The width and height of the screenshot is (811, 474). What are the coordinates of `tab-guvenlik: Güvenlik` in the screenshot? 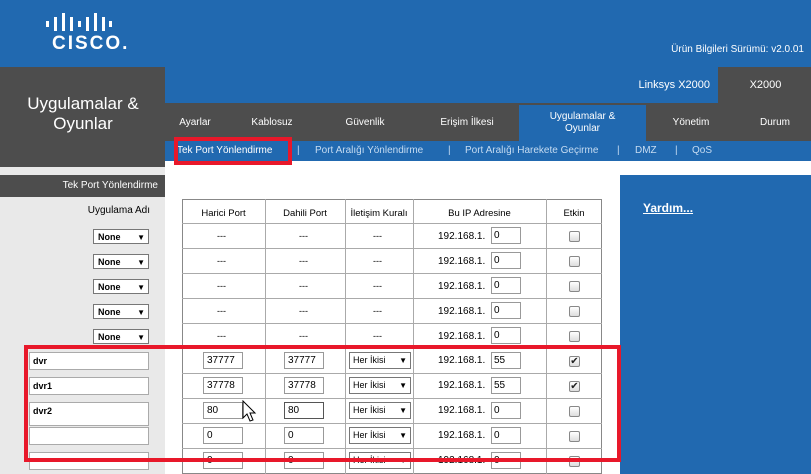 It's located at (365, 123).